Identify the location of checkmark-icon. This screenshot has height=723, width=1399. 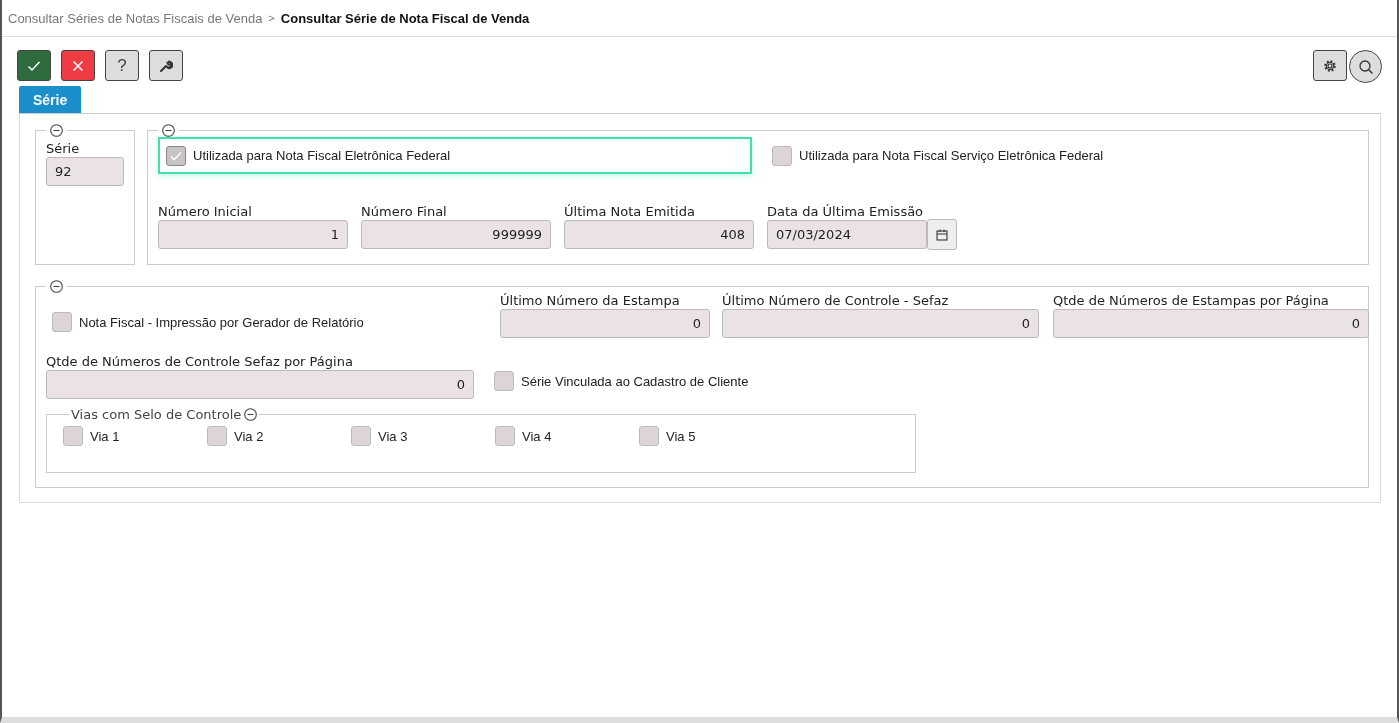
(34, 65).